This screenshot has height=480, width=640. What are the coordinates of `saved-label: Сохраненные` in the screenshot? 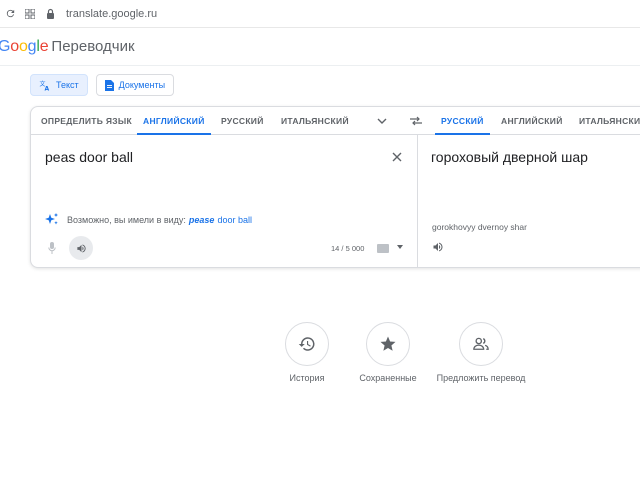 It's located at (388, 378).